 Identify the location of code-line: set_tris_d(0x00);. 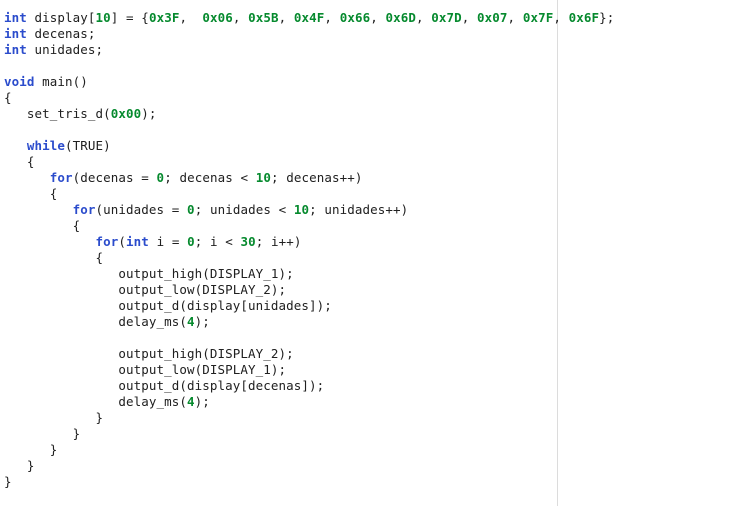
(367, 114).